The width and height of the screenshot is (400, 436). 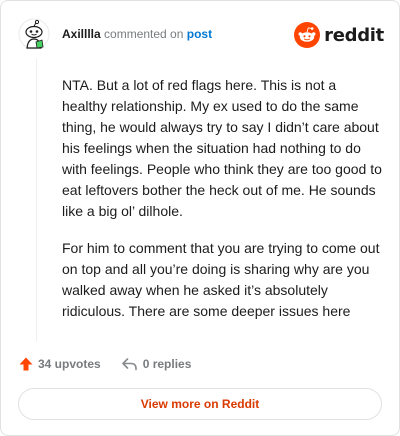 I want to click on reddit-alien-icon, so click(x=307, y=35).